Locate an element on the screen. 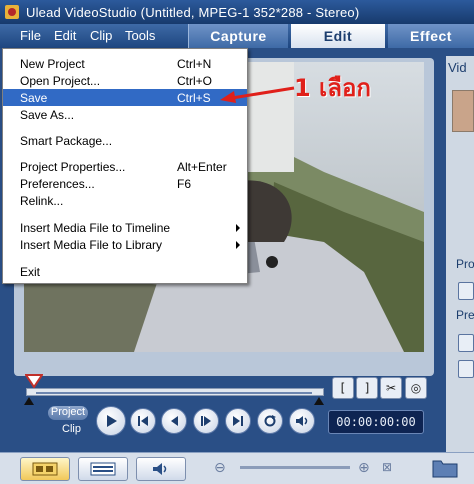 This screenshot has width=474, height=484. volume-icon is located at coordinates (302, 421).